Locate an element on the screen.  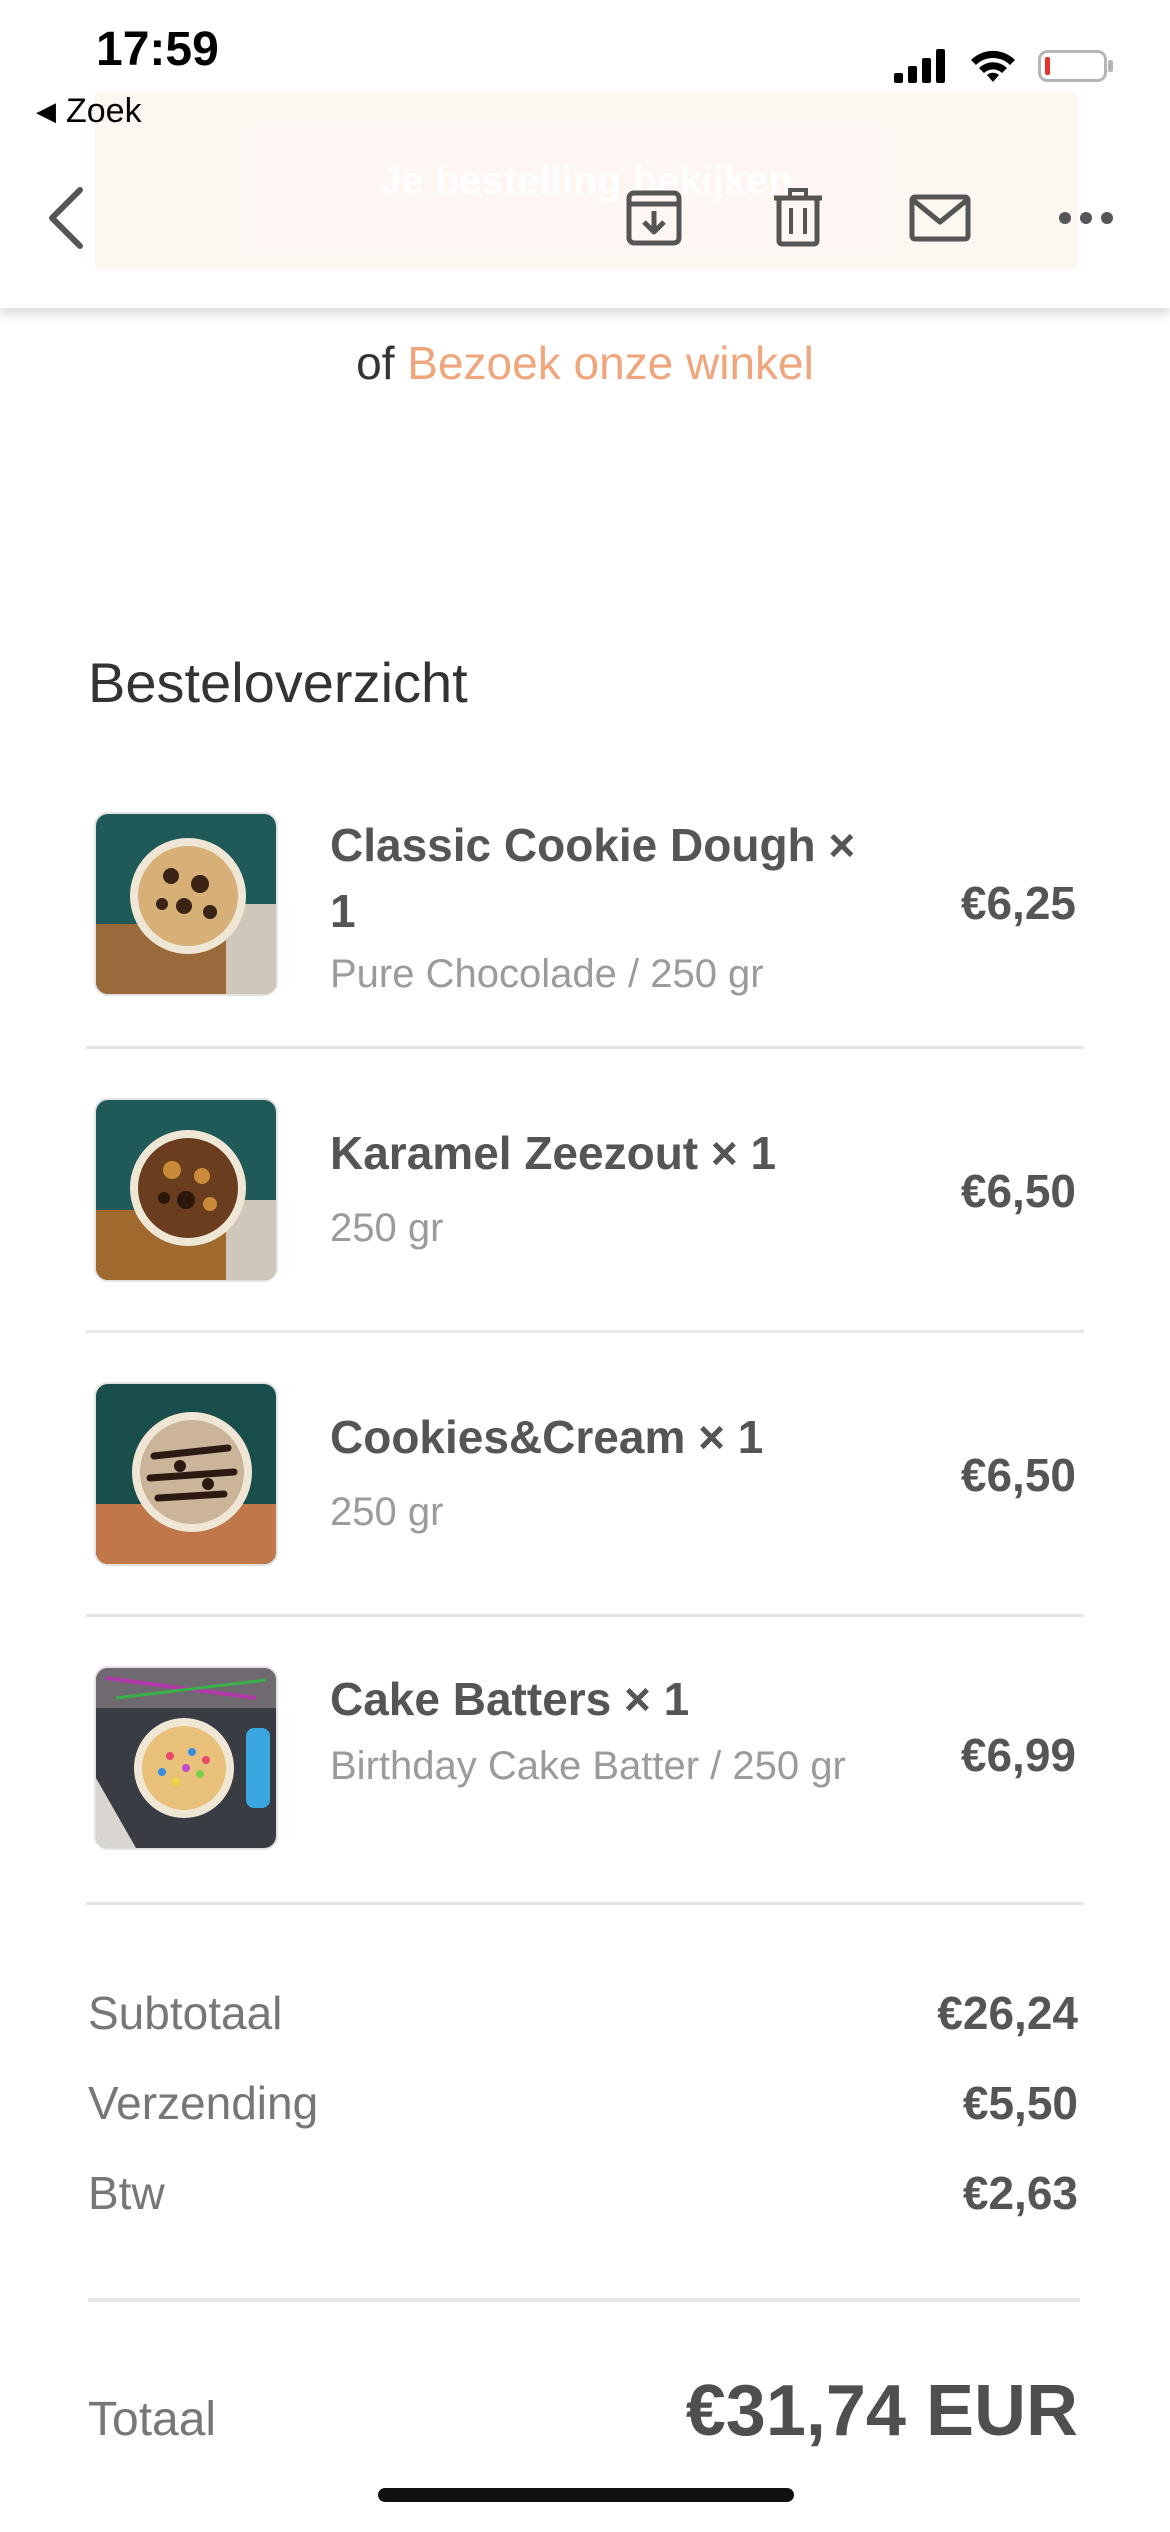
subtotal-label: Subtotaal is located at coordinates (185, 2013).